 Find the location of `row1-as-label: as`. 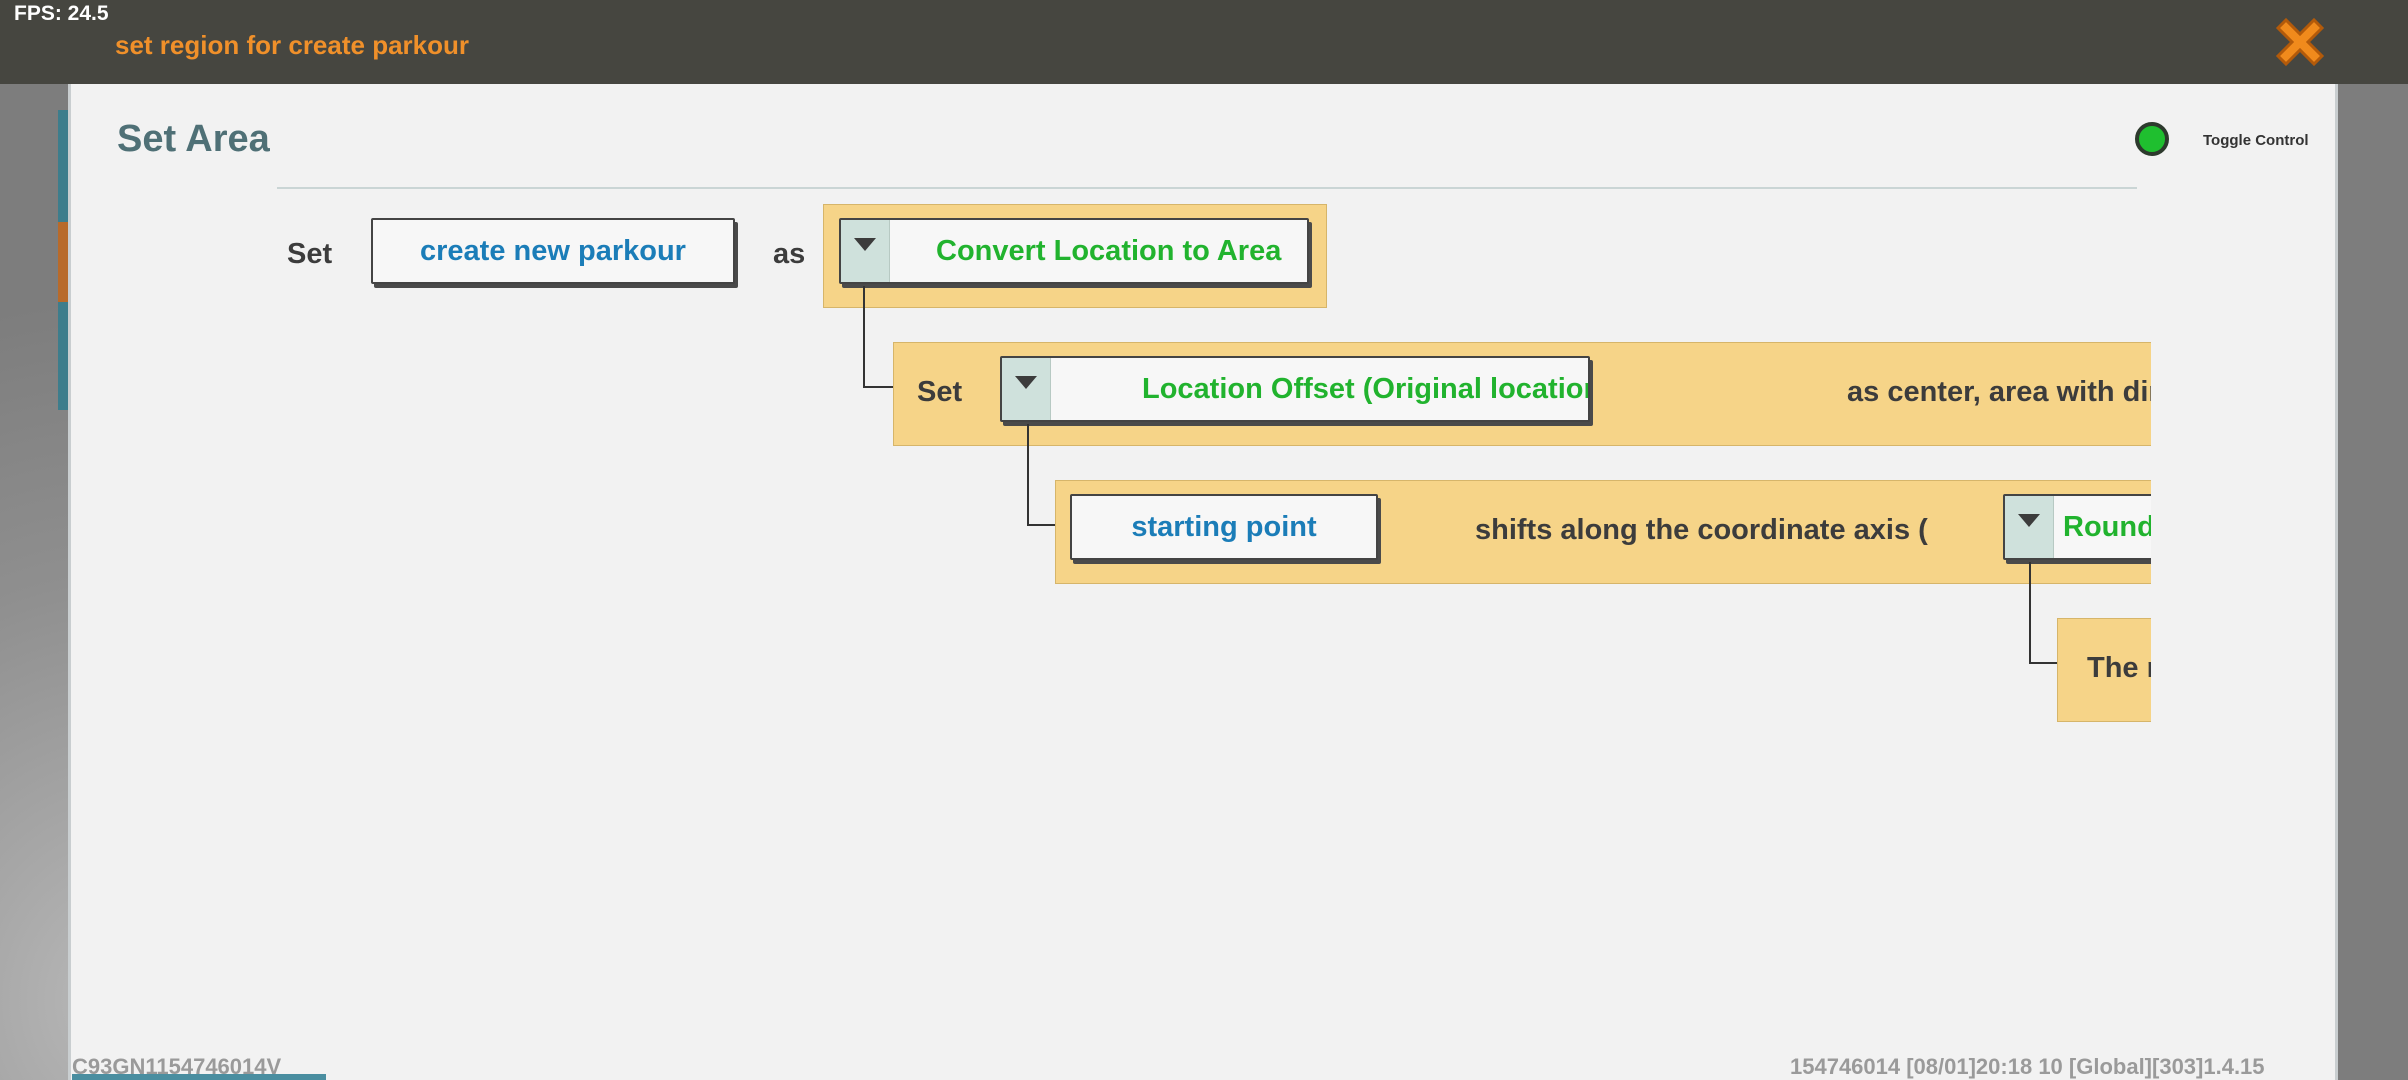

row1-as-label: as is located at coordinates (789, 254).